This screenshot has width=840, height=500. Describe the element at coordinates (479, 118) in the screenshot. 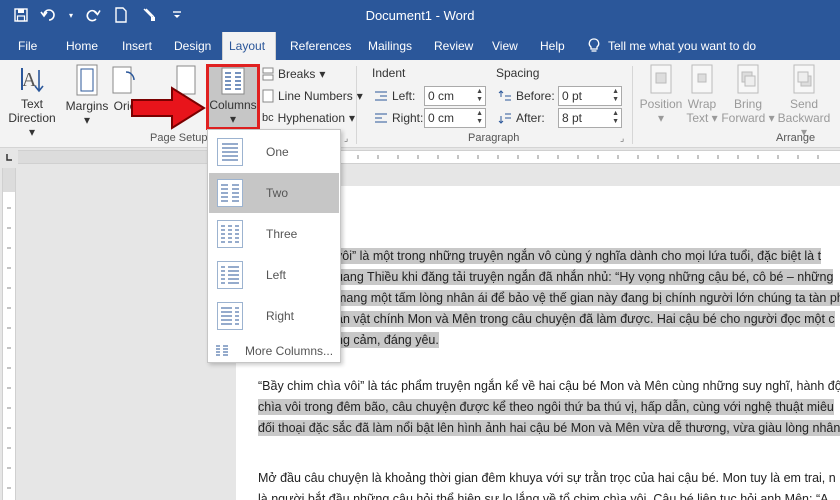

I see `indent-right-spinner-icon: ▲ ▼` at that location.